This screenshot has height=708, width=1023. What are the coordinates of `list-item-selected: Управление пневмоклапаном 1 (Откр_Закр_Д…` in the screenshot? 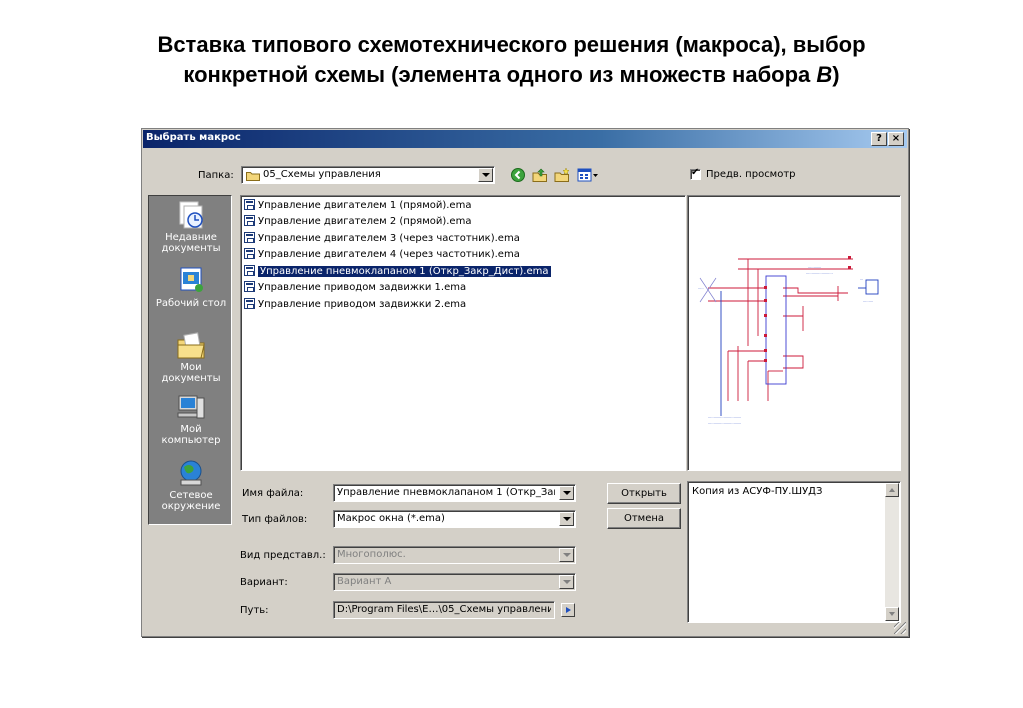 It's located at (397, 272).